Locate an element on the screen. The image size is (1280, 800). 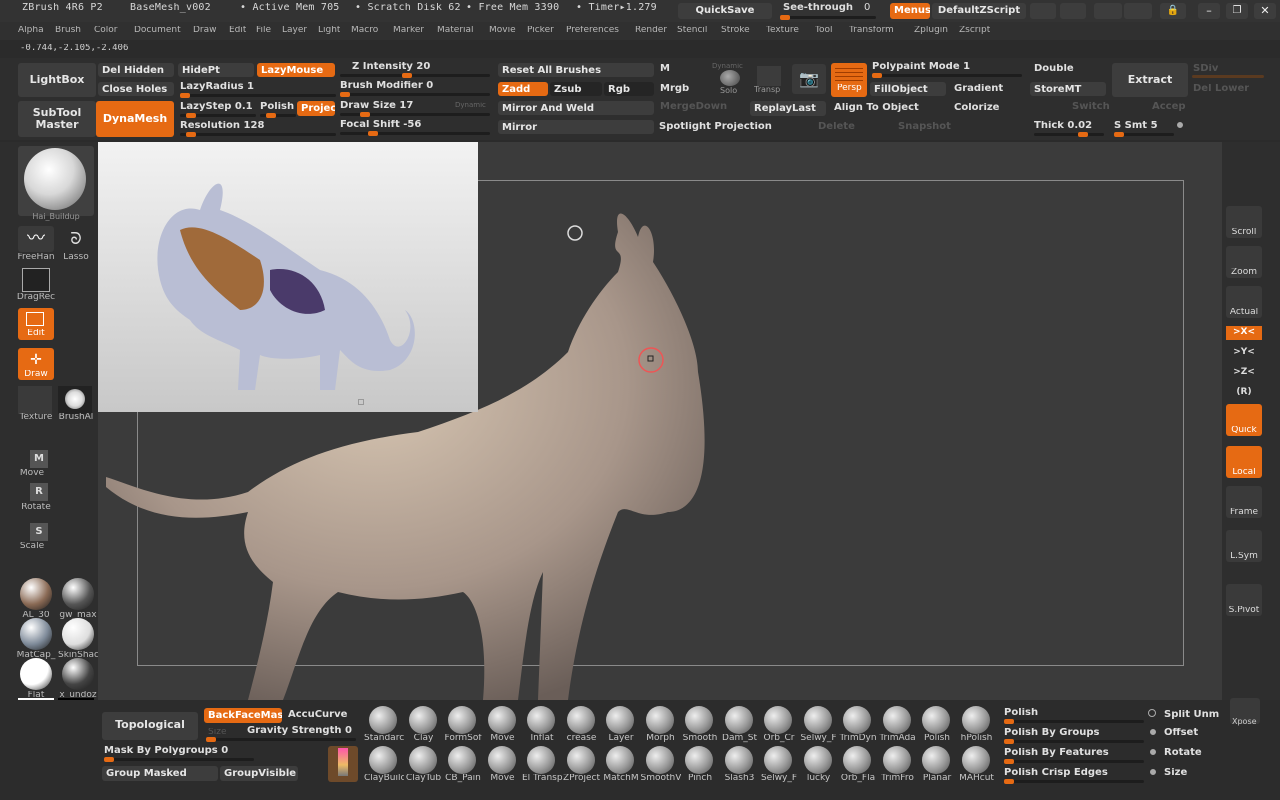
maximize-icon: ❐ is located at coordinates (1237, 11).